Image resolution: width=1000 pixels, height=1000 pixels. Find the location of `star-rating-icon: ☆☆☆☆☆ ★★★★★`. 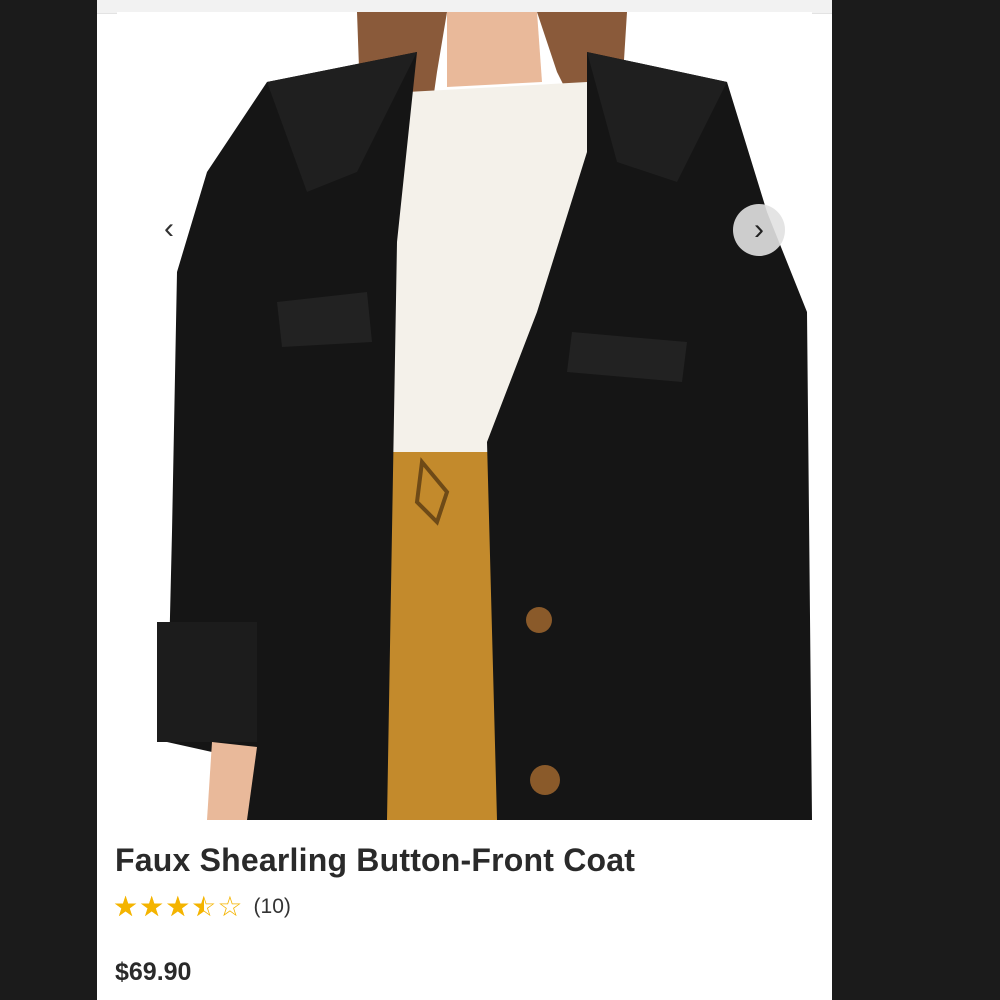

star-rating-icon: ☆☆☆☆☆ ★★★★★ is located at coordinates (178, 907).